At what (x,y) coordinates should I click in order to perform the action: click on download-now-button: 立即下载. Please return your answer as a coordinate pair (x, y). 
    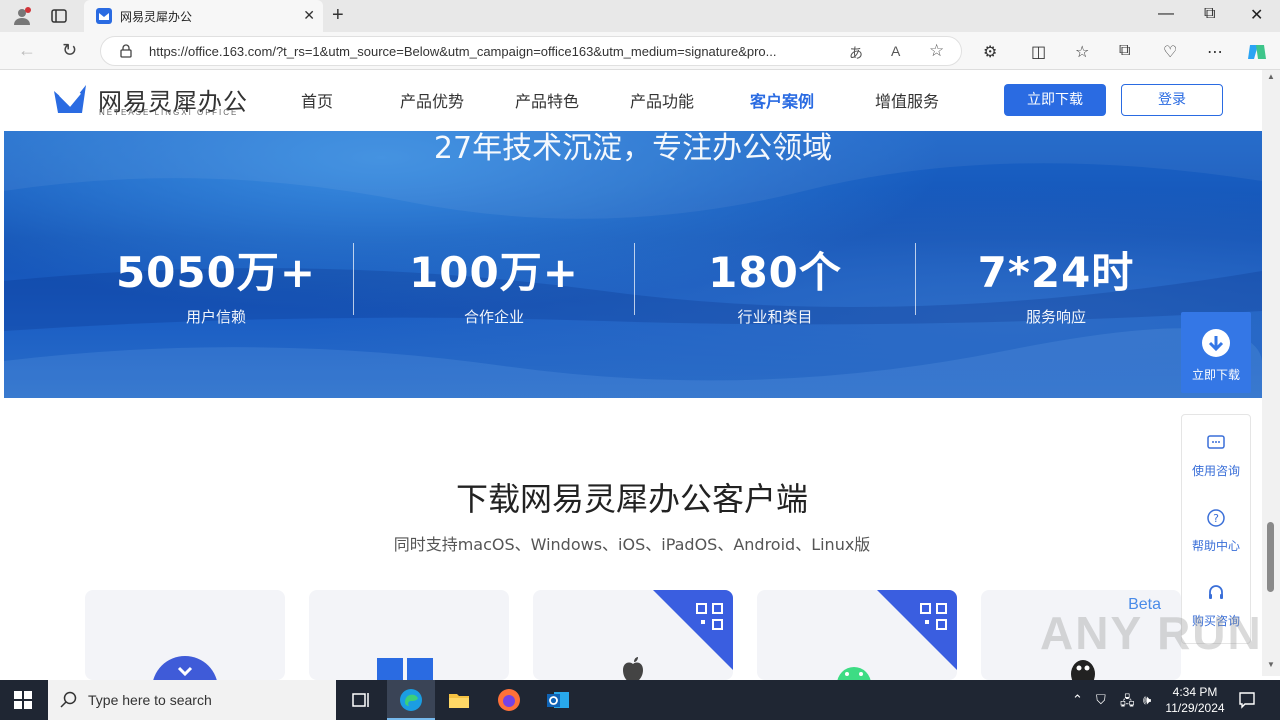
    Looking at the image, I should click on (1055, 100).